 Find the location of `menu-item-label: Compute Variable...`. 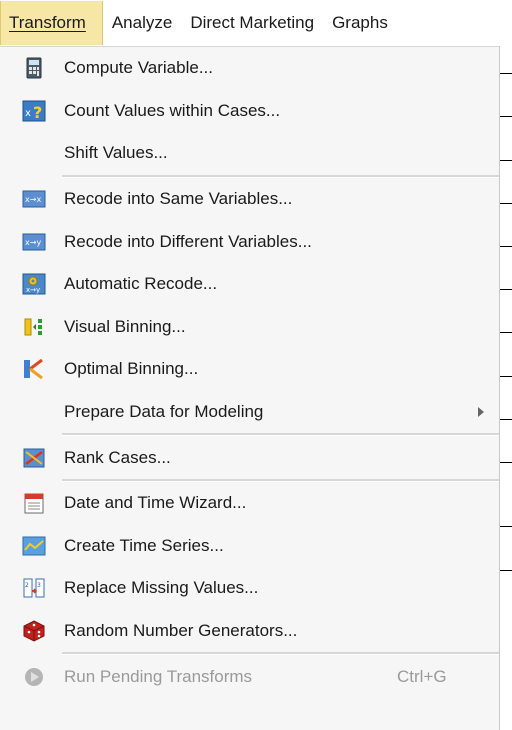

menu-item-label: Compute Variable... is located at coordinates (138, 68).